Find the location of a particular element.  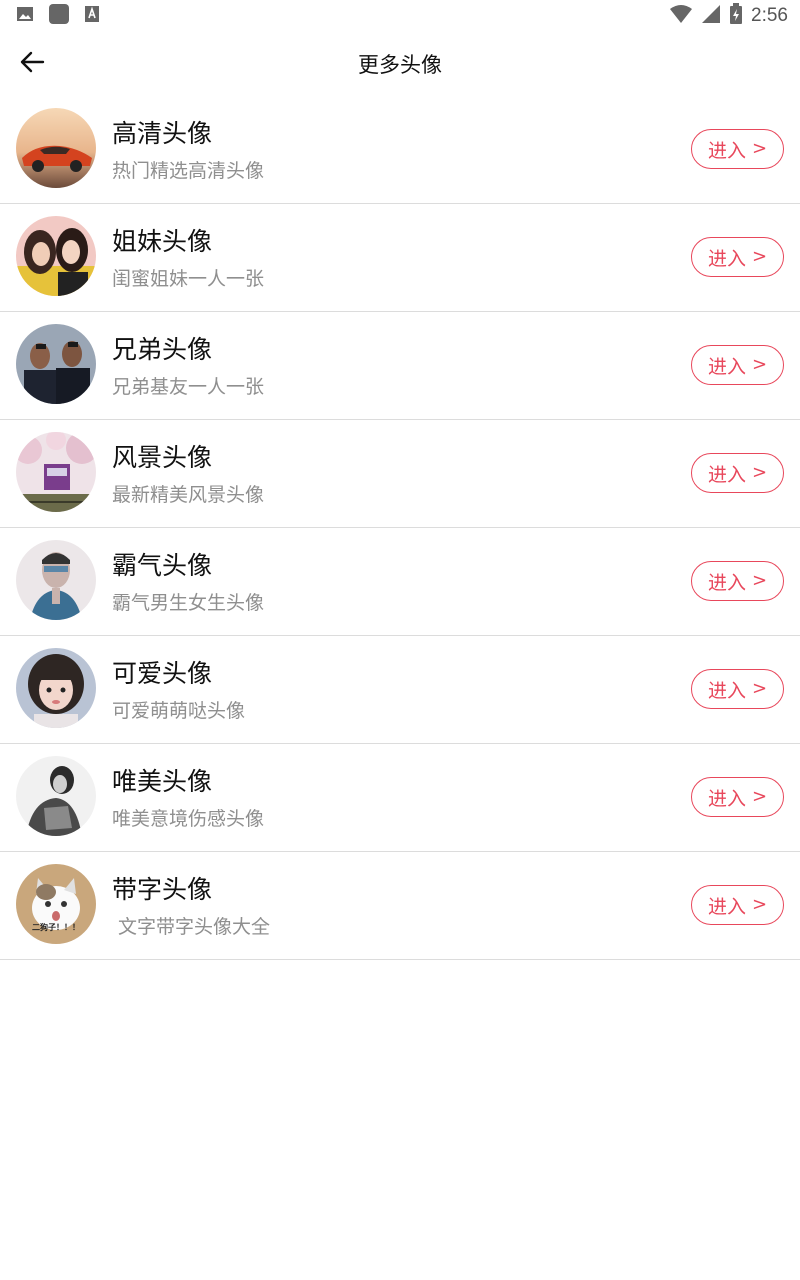

list-item: 姐妹头像 闺蜜姐妹一人一张 进入 > is located at coordinates (400, 258).